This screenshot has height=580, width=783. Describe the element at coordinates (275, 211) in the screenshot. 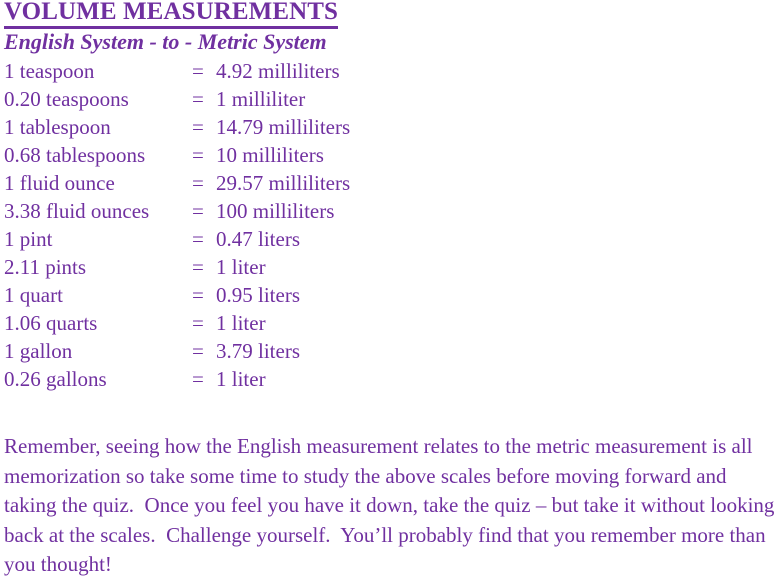

I see `metric-unit-cell: 100 milliliters` at that location.